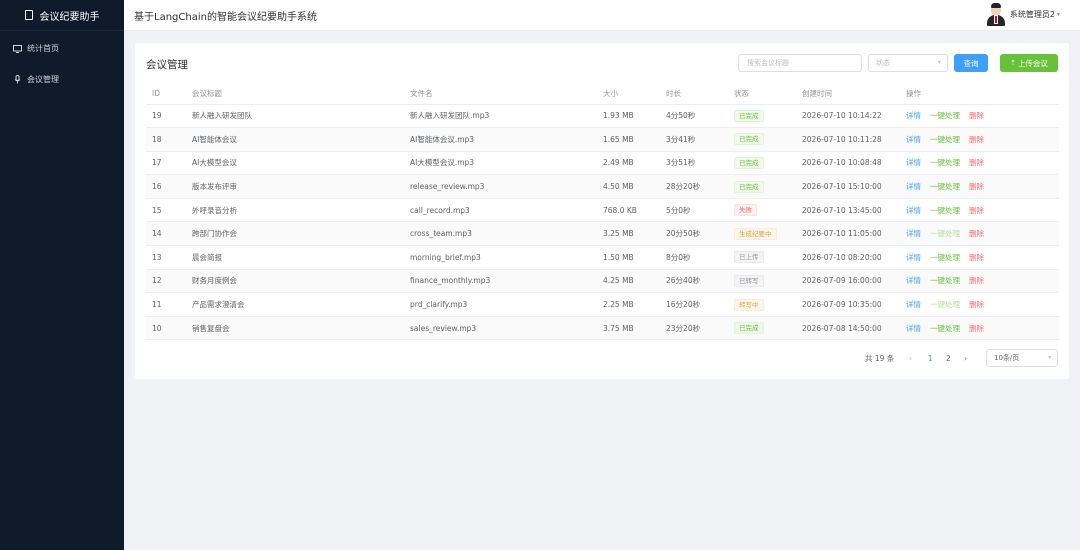 This screenshot has width=1080, height=550. What do you see at coordinates (500, 210) in the screenshot?
I see `cell-file: call_record.mp3` at bounding box center [500, 210].